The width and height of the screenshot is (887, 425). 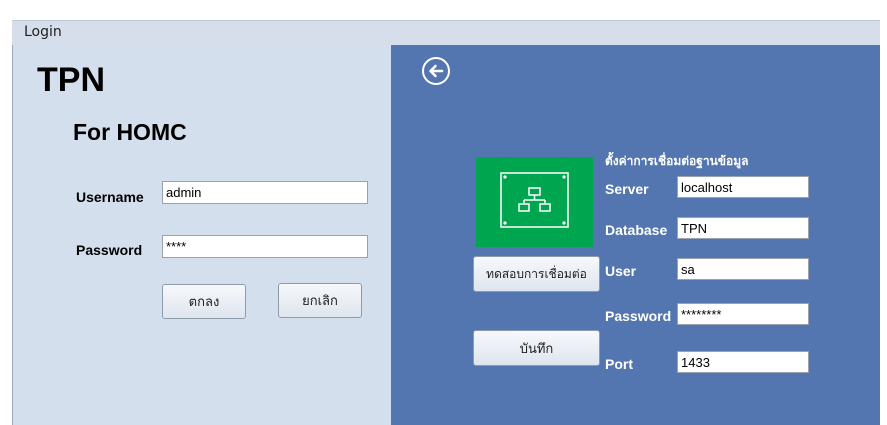 I want to click on port-label: Port, so click(x=619, y=364).